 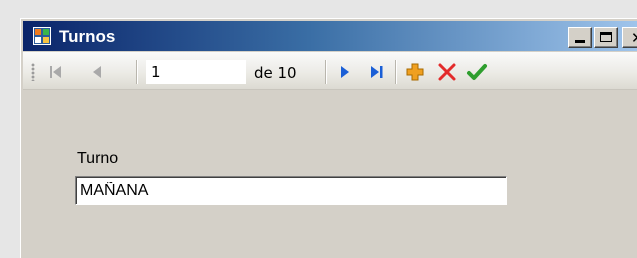 I want to click on move-last-icon, so click(x=377, y=72).